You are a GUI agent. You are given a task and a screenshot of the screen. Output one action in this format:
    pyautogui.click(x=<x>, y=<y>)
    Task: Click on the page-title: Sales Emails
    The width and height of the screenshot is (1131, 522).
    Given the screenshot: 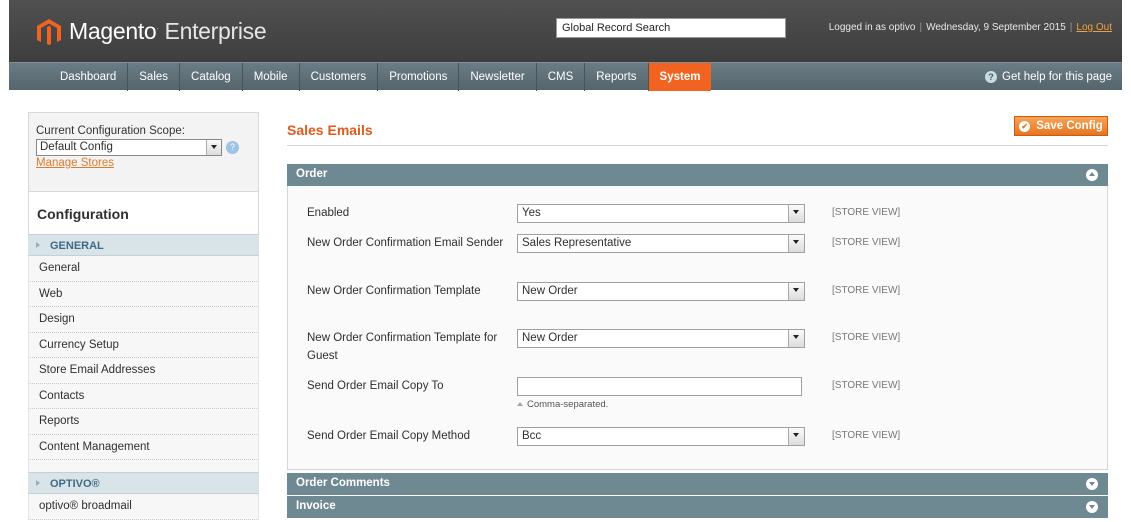 What is the action you would take?
    pyautogui.click(x=330, y=130)
    